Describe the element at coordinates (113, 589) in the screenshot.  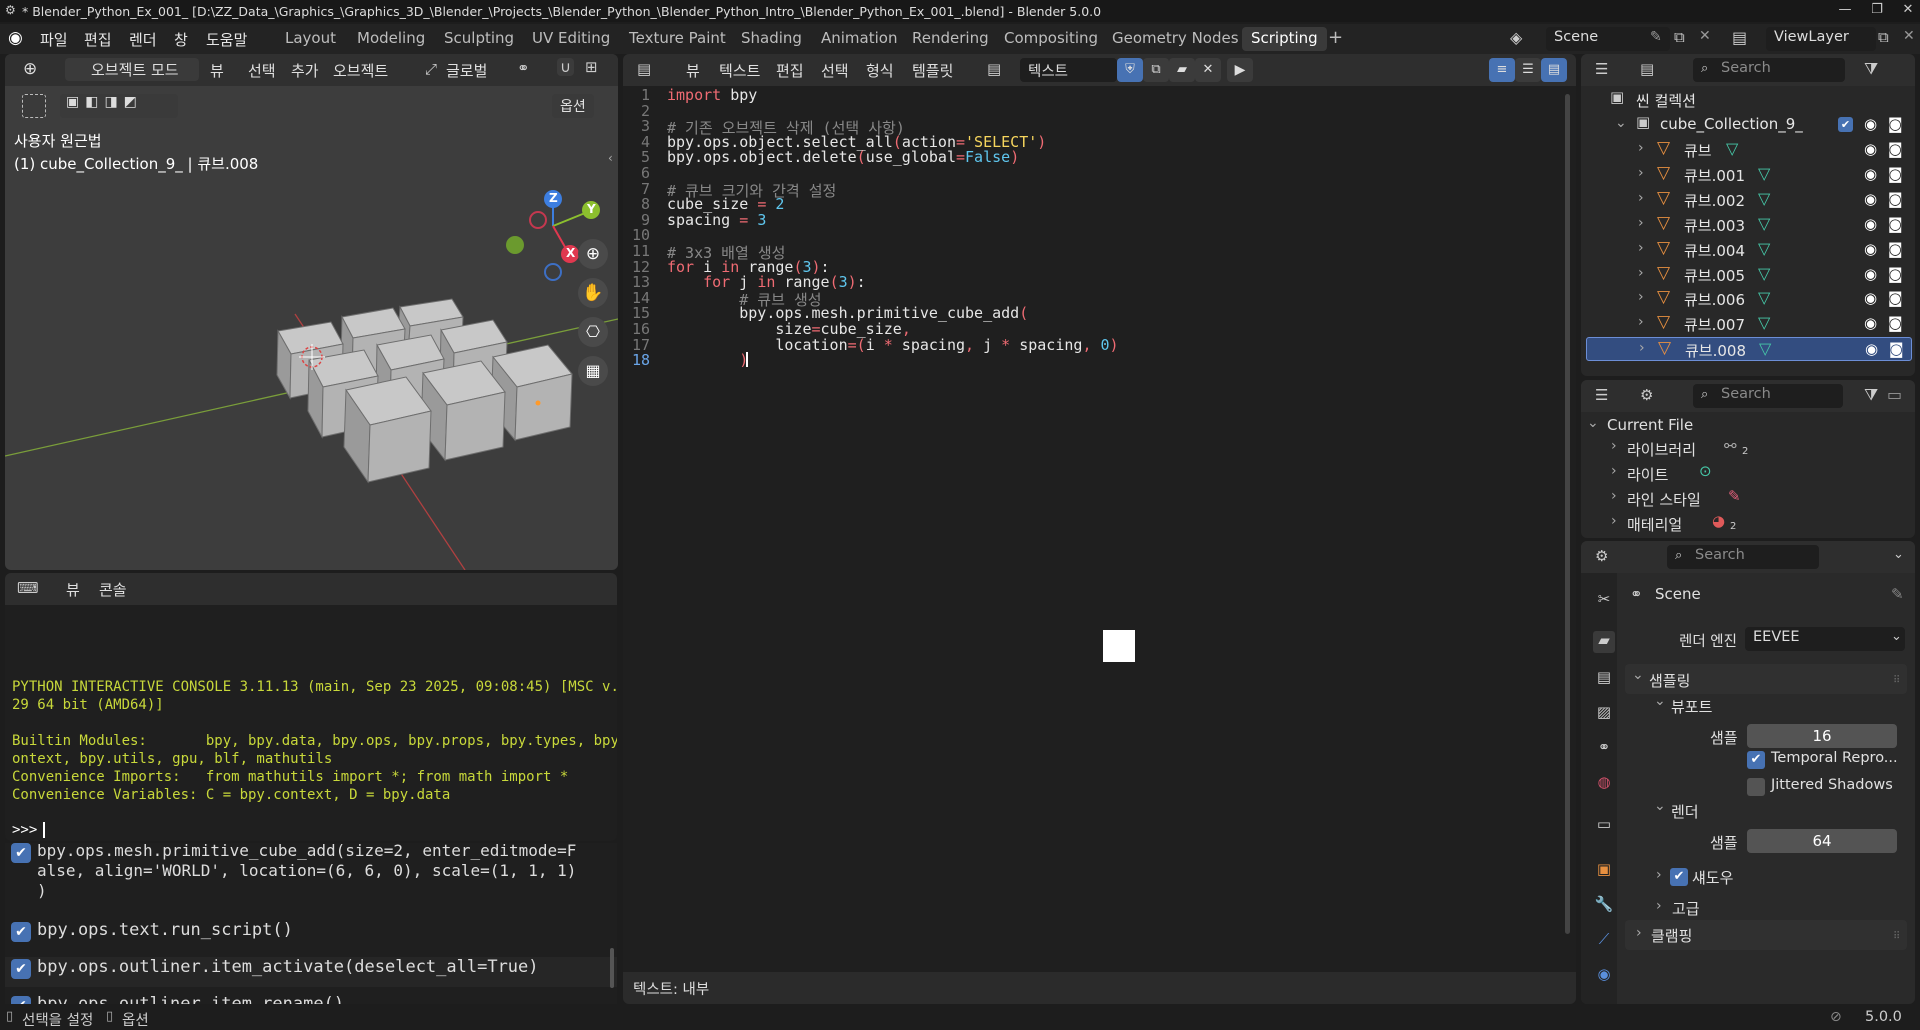
I see `console-menu-console: 콘솔` at that location.